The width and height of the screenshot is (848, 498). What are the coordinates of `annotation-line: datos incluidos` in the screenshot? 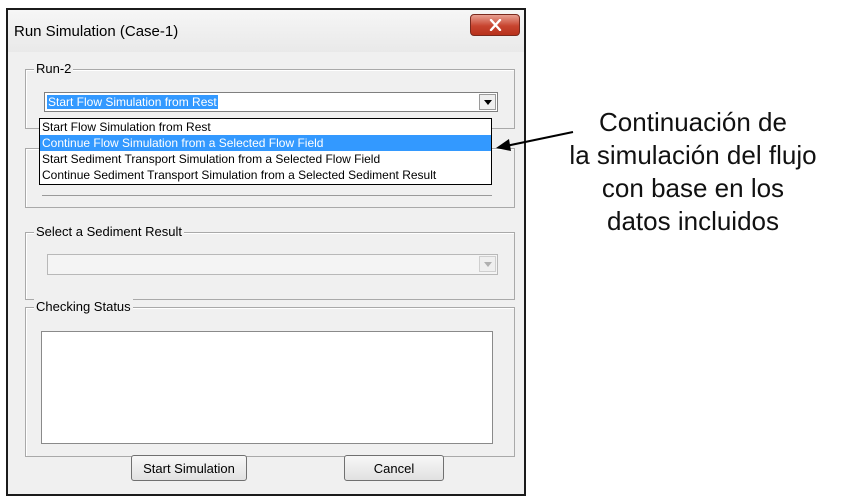 It's located at (693, 221).